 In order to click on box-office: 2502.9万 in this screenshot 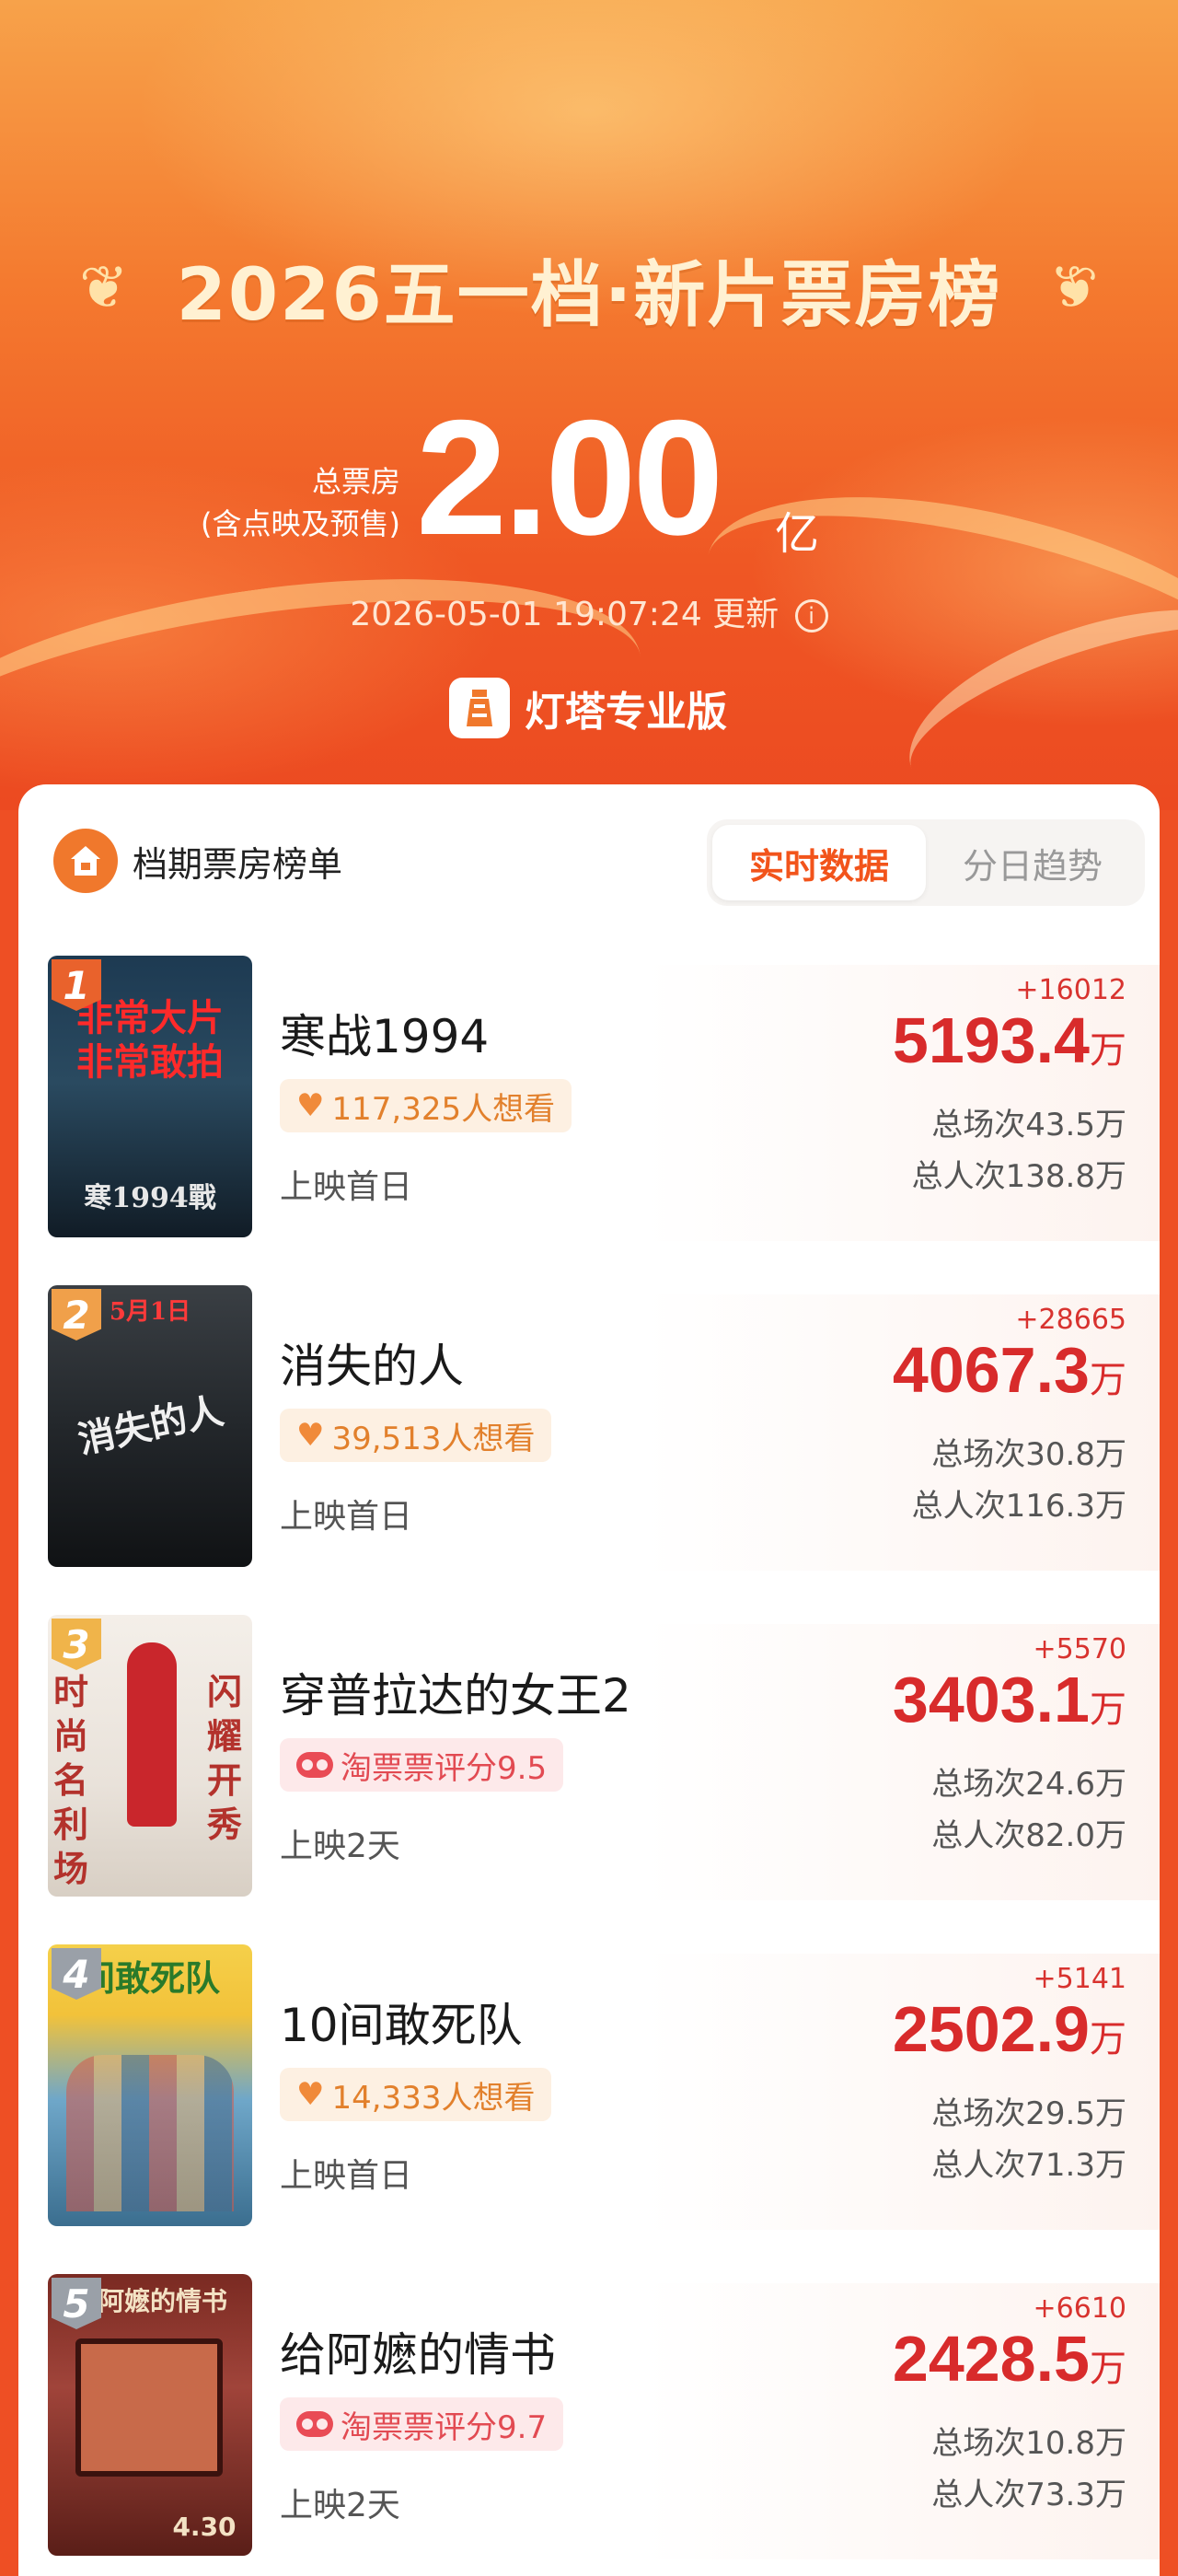, I will do `click(1009, 2029)`.